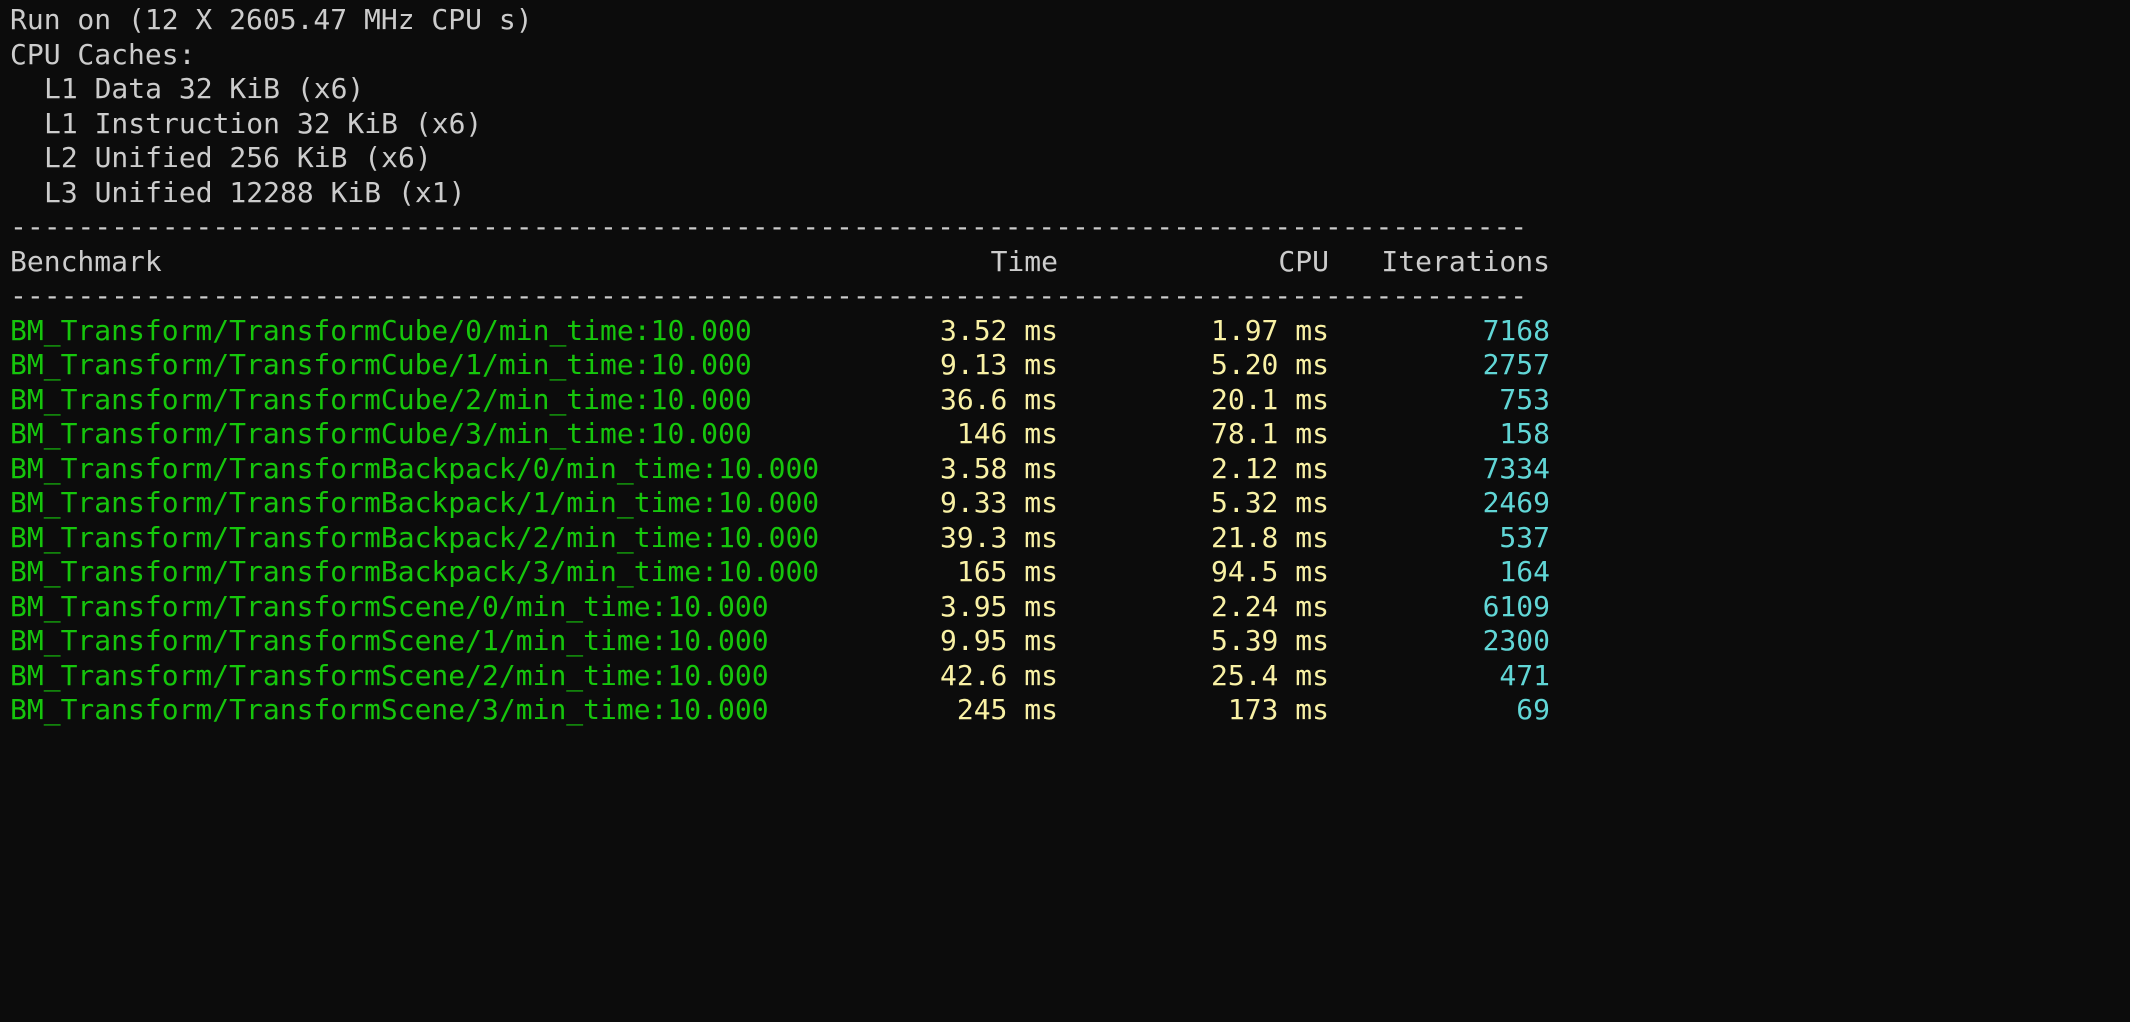 This screenshot has width=2130, height=1022. What do you see at coordinates (1269, 433) in the screenshot?
I see `cpu-value: 78.1 ms` at bounding box center [1269, 433].